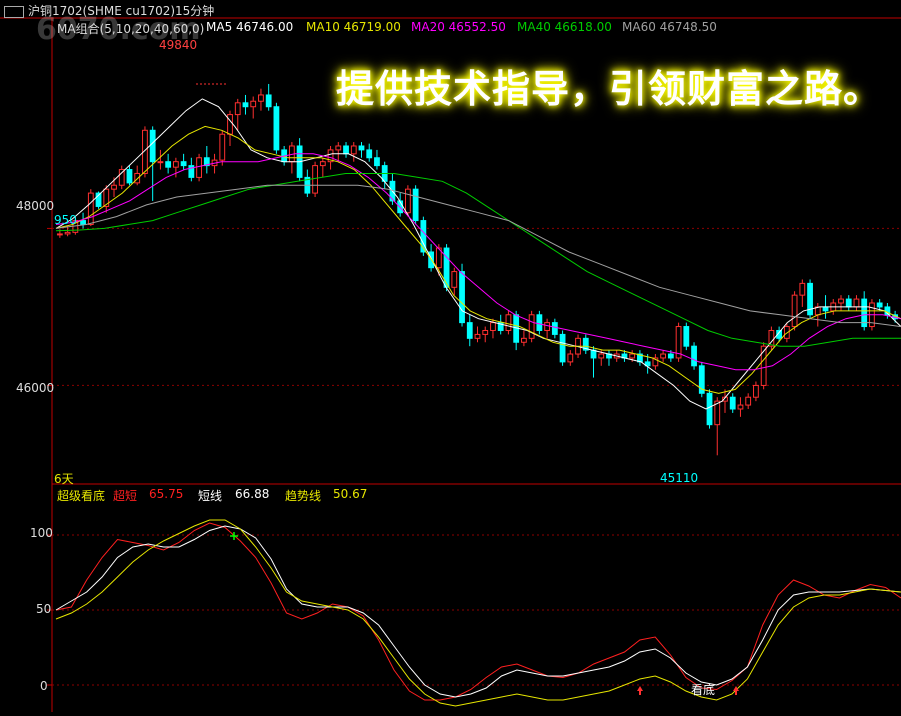  I want to click on indicator-trend-label: 趋势线, so click(303, 496).